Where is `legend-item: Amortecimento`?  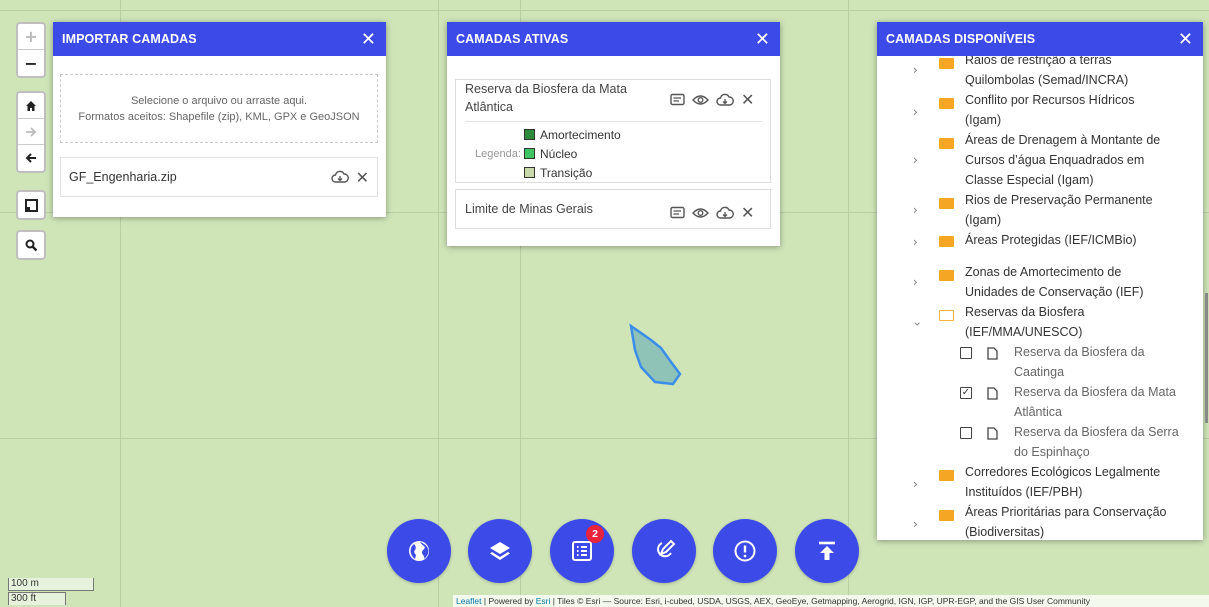
legend-item: Amortecimento is located at coordinates (572, 134).